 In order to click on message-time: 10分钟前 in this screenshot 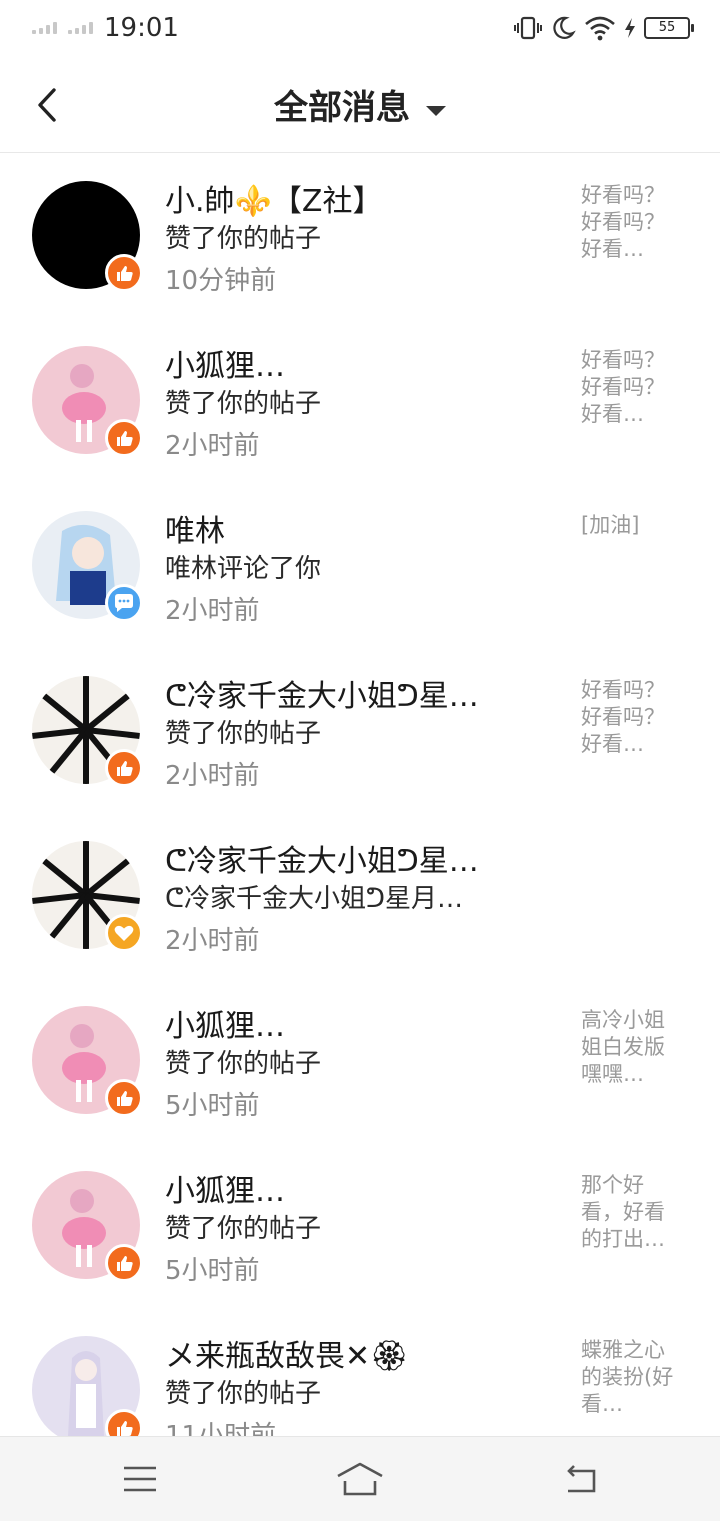, I will do `click(221, 281)`.